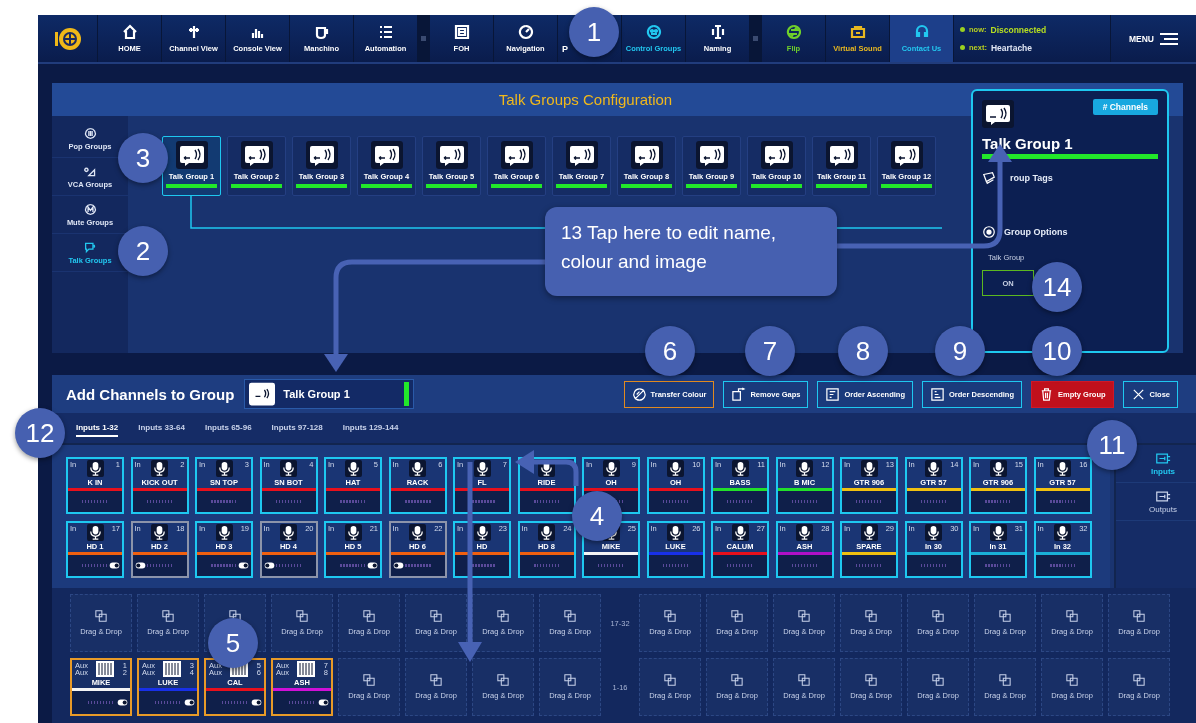 This screenshot has width=1196, height=723. Describe the element at coordinates (228, 428) in the screenshot. I see `tab: Inputs 65-96` at that location.